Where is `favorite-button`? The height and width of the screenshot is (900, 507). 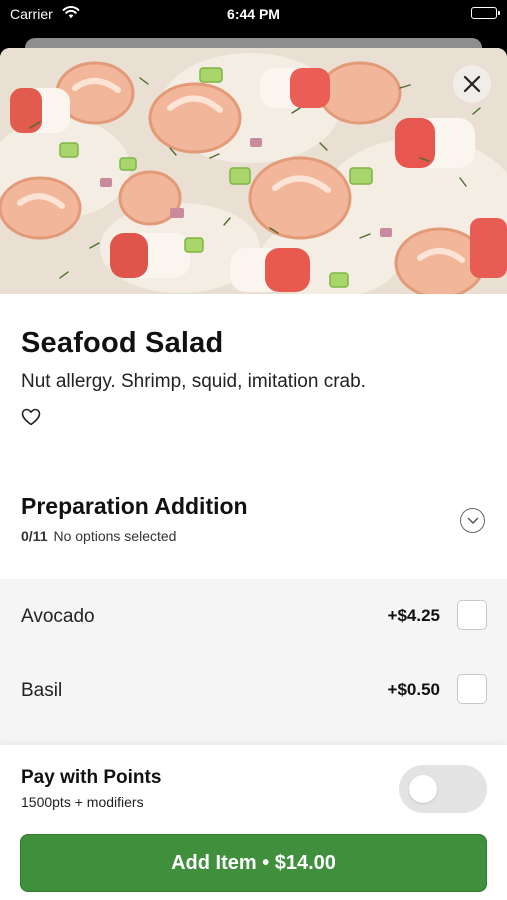
favorite-button is located at coordinates (31, 417).